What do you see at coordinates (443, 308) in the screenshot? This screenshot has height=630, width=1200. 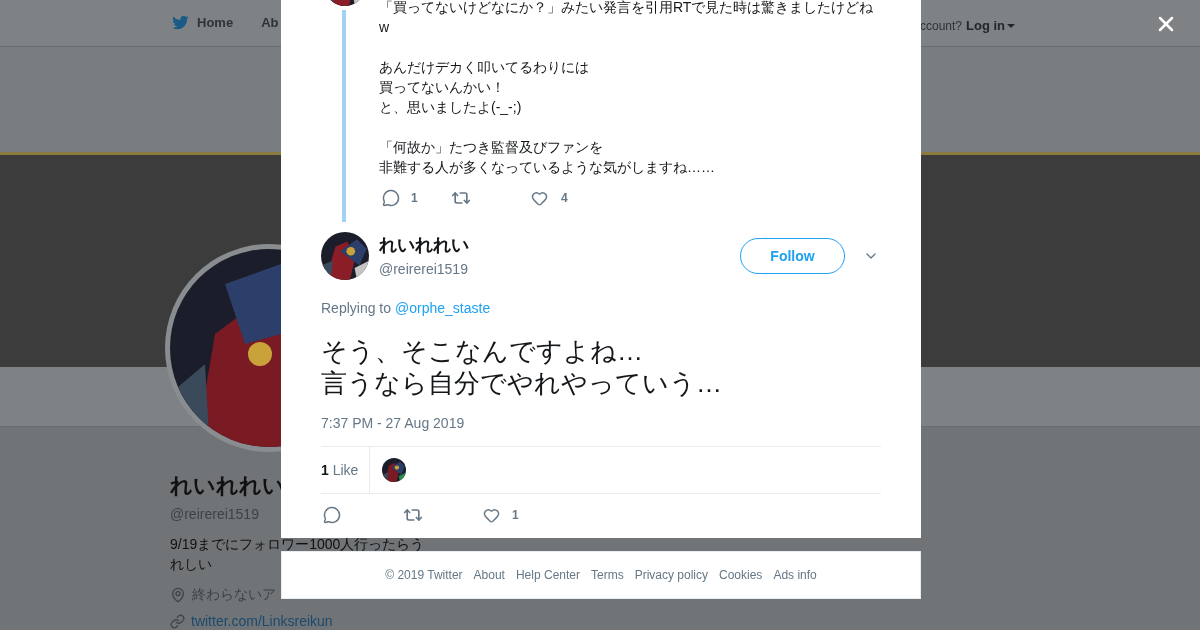 I see `mention-link: @orphe_staste` at bounding box center [443, 308].